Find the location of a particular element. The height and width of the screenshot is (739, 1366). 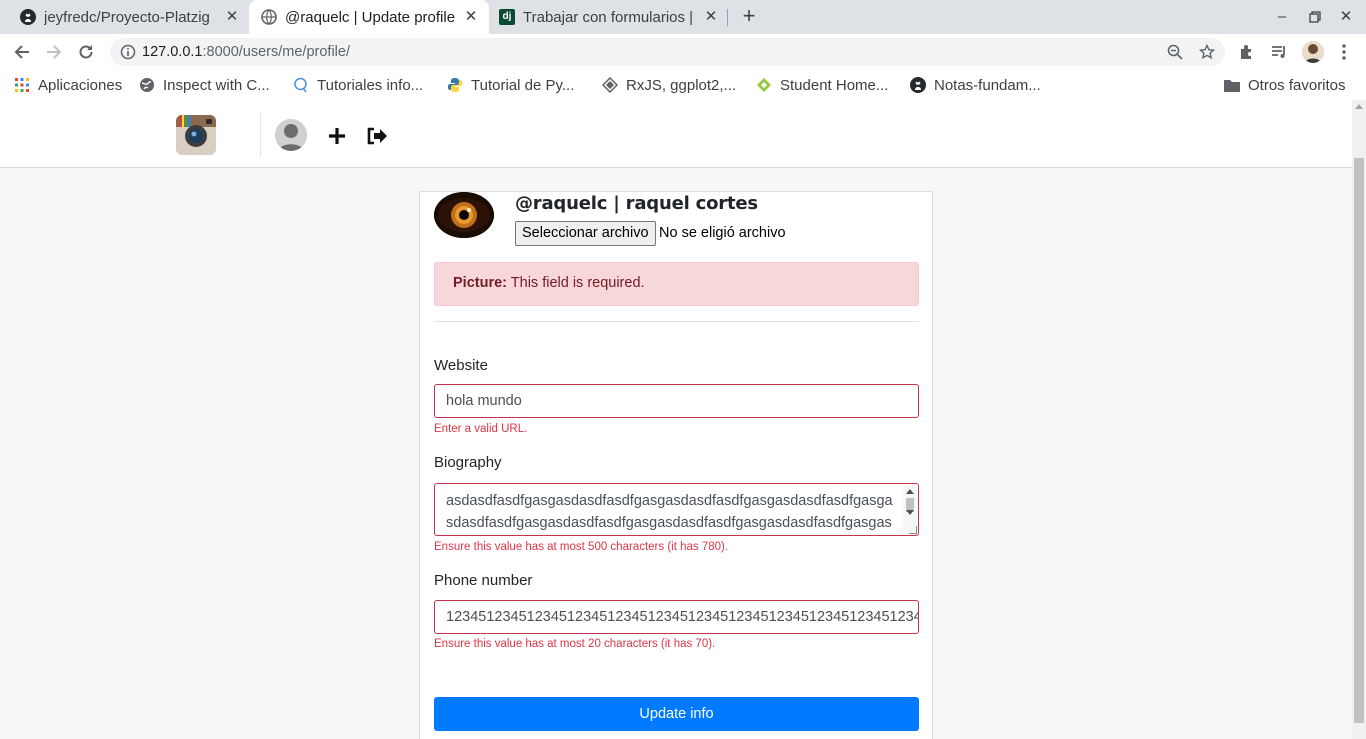

address-bar: 127.0.0.1:8000/users/me/profile/ is located at coordinates (667, 52).